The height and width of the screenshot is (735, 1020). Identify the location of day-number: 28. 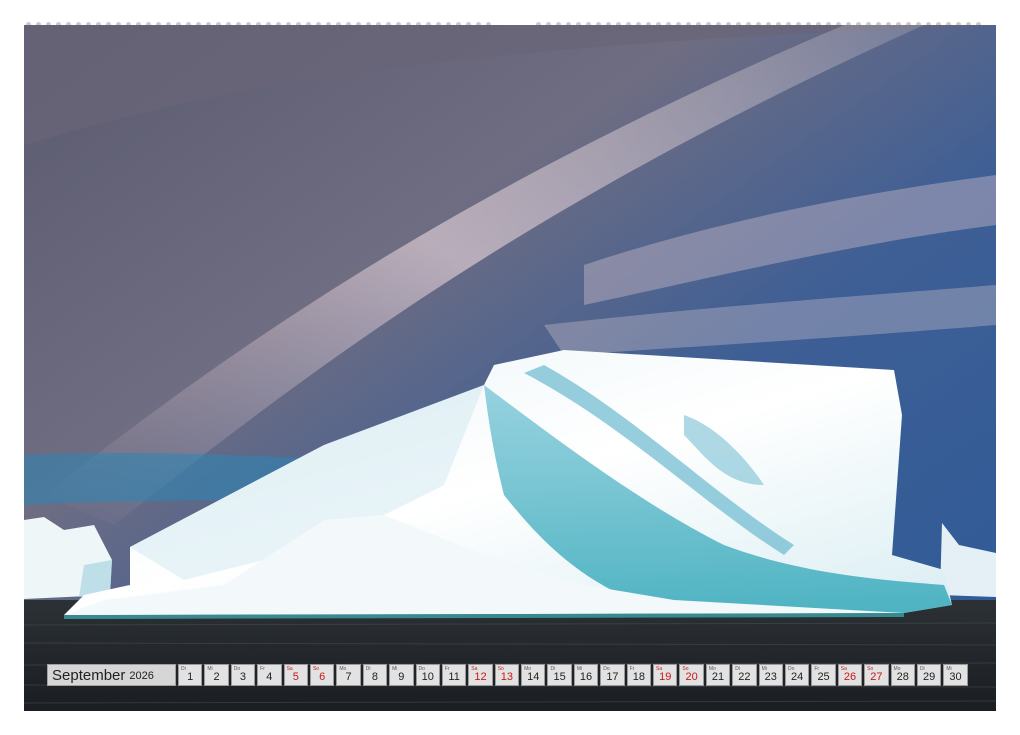
(902, 677).